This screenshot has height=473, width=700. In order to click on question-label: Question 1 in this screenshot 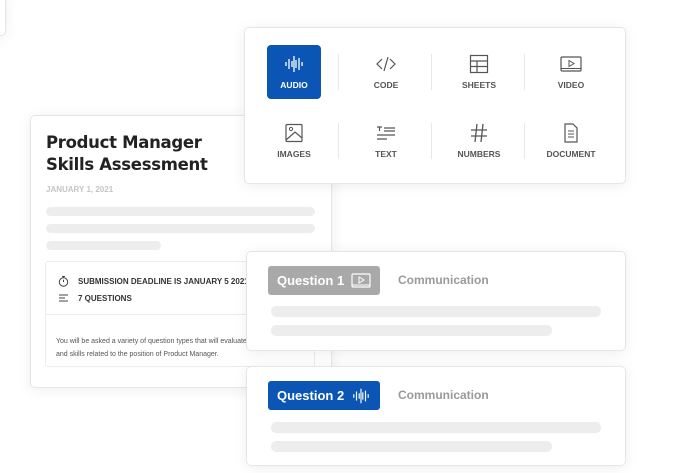, I will do `click(311, 280)`.